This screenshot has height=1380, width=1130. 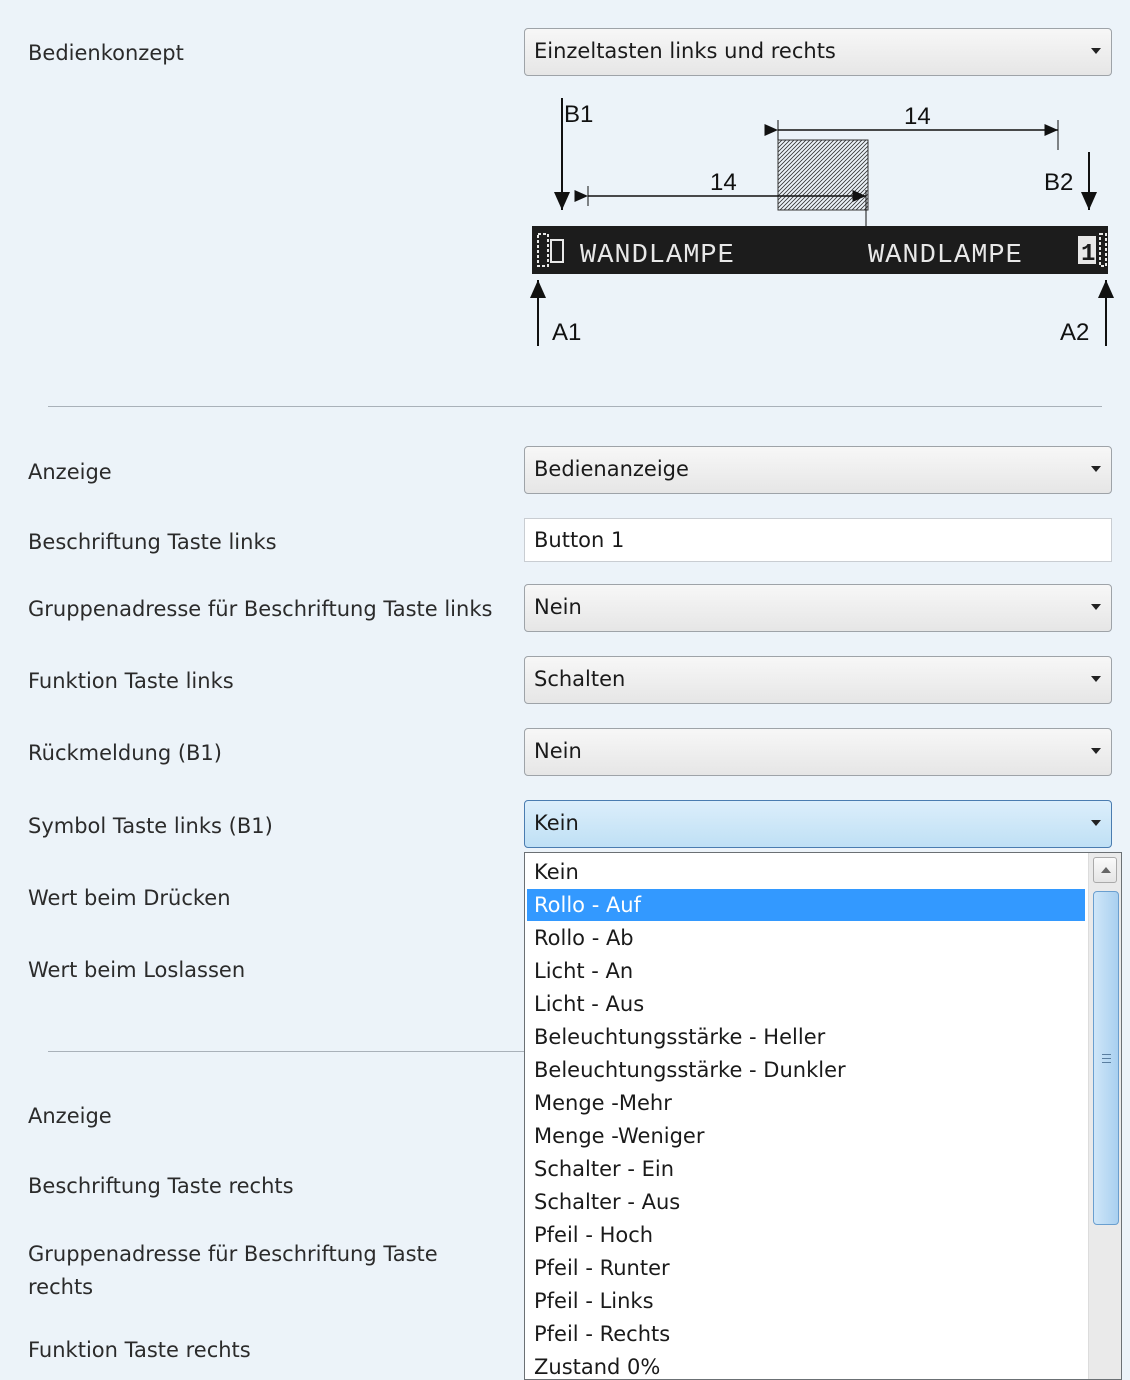 What do you see at coordinates (139, 1350) in the screenshot?
I see `label-funktion-rechts: Funktion Taste rechts` at bounding box center [139, 1350].